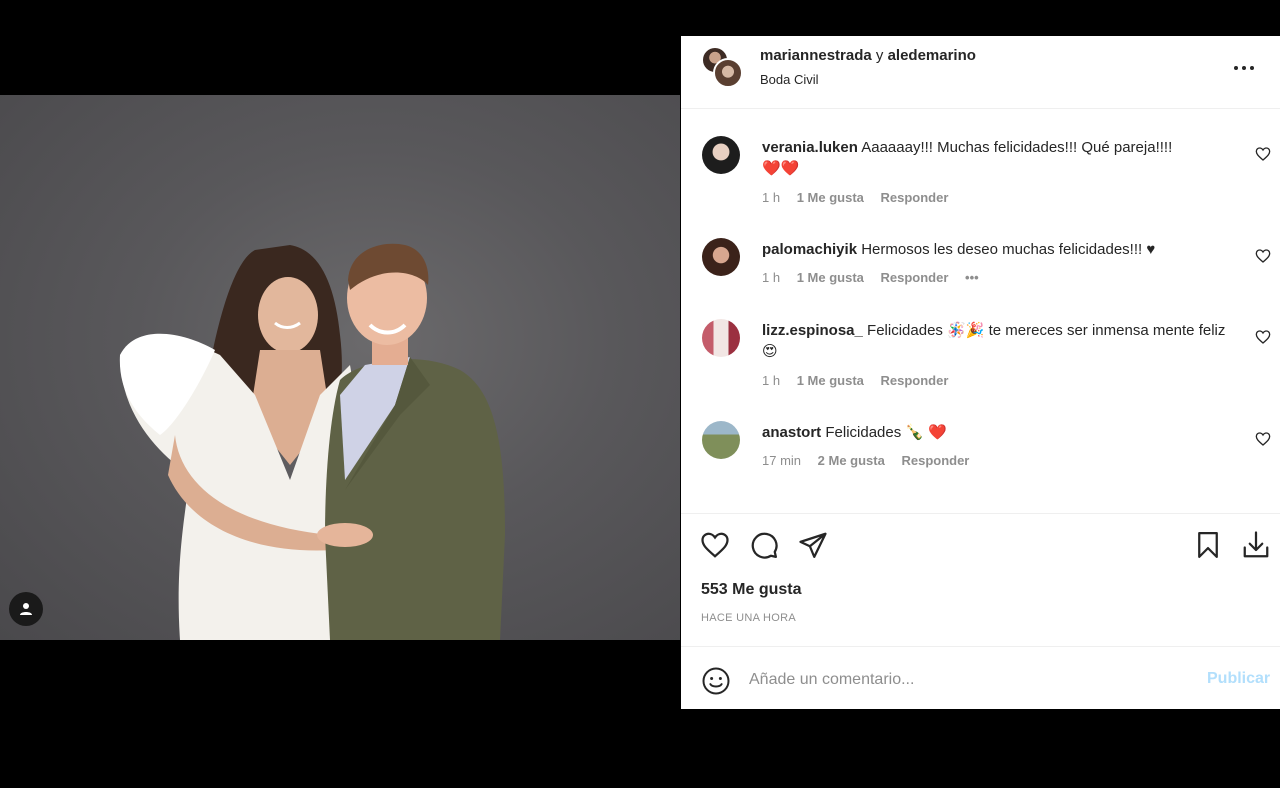  I want to click on comment-username: verania.luken, so click(810, 147).